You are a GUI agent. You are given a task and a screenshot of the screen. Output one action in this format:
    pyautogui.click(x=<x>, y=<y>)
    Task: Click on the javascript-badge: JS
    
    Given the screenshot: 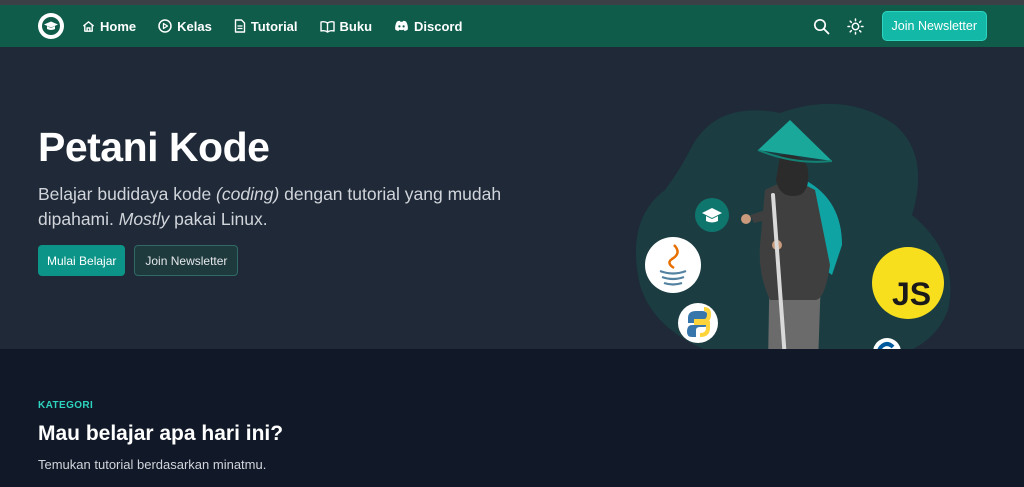 What is the action you would take?
    pyautogui.click(x=908, y=283)
    